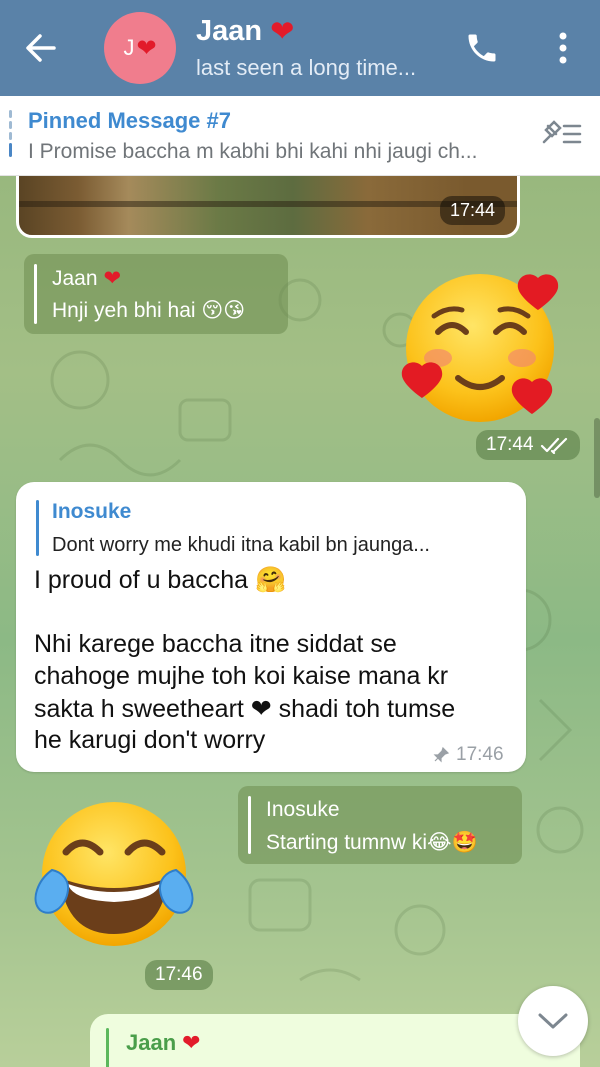  Describe the element at coordinates (380, 825) in the screenshot. I see `reply-message-inosuke: Inosuke Starting tumnw ki😂🤩` at that location.